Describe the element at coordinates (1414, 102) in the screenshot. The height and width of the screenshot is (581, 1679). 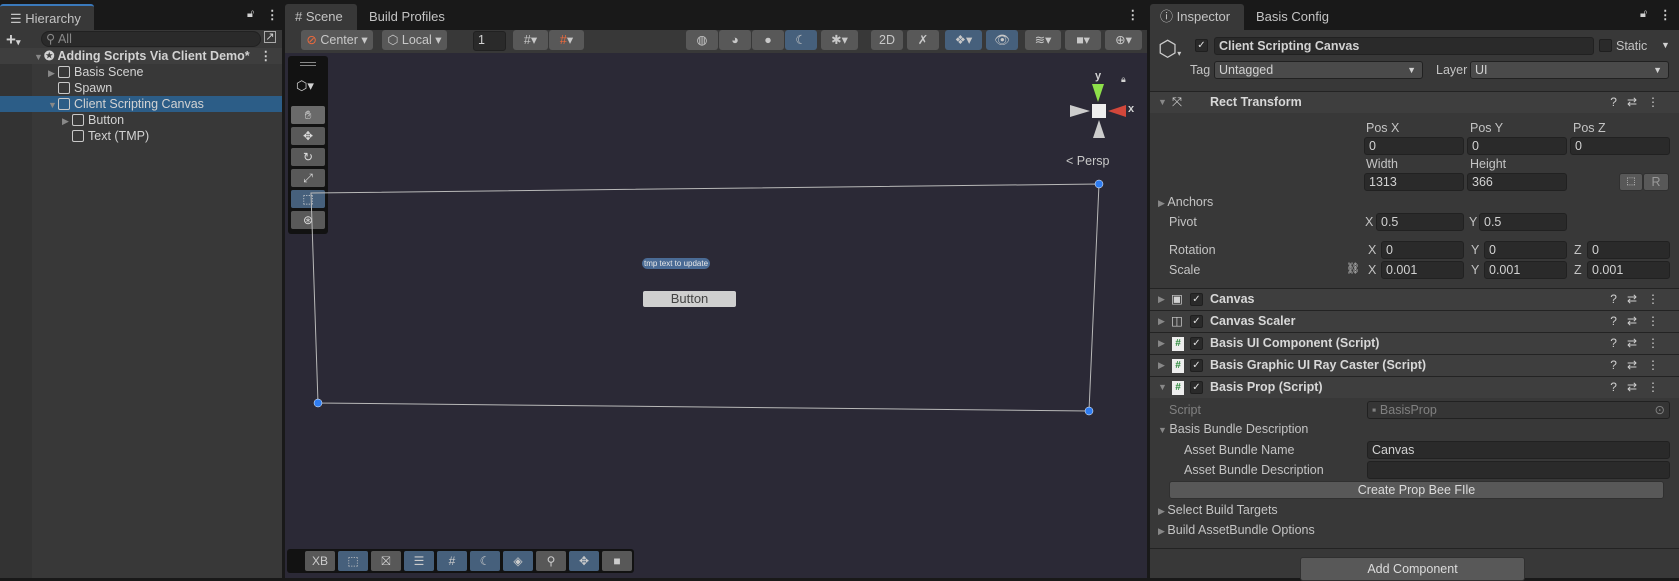
I see `component-header-rect-transform: ▼ ⤧ Rect Transform ?⇄⋮` at that location.